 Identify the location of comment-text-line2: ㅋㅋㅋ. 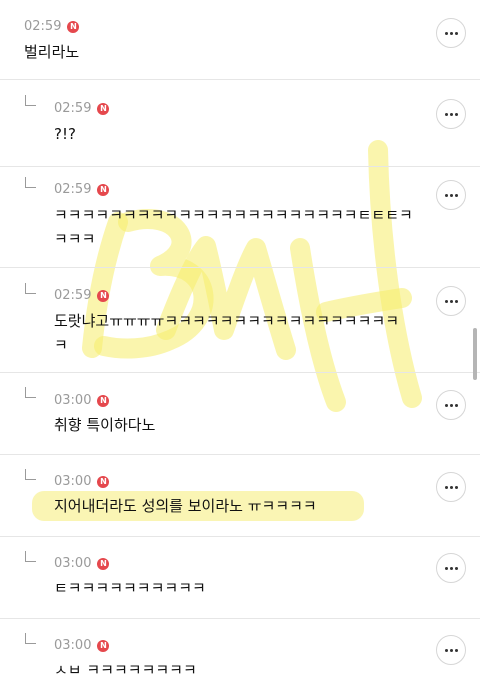
(75, 239).